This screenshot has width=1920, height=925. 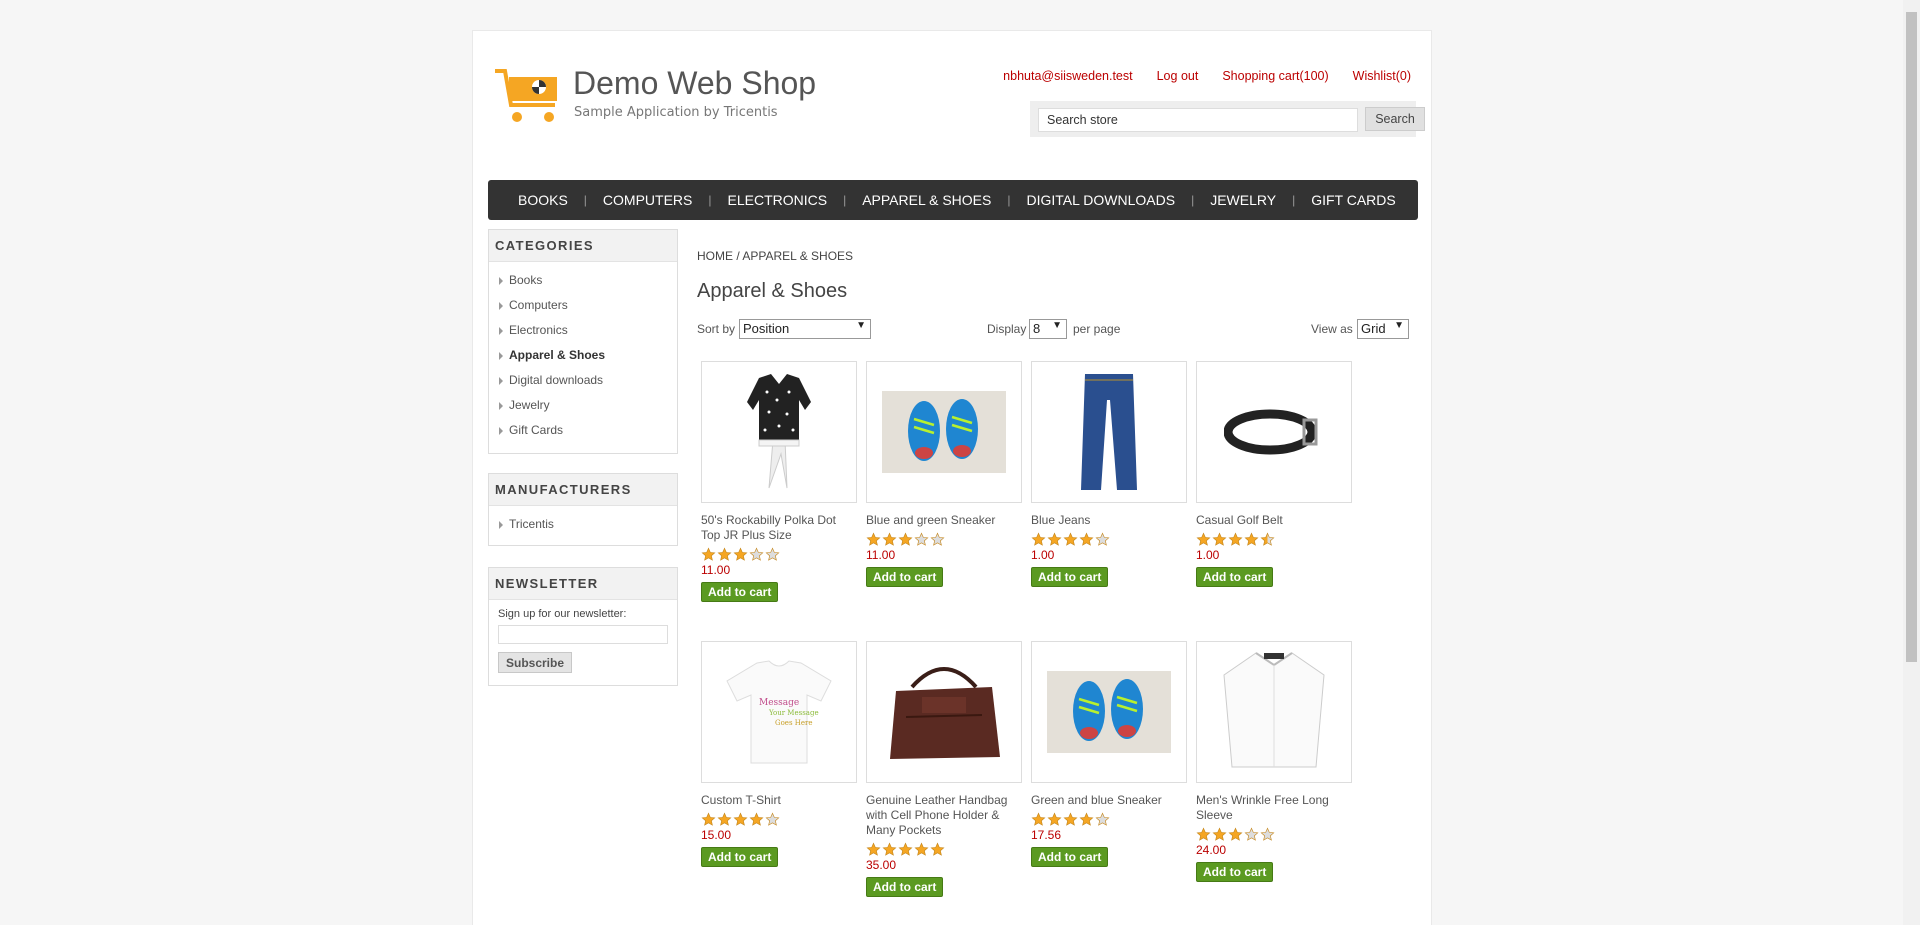 What do you see at coordinates (1101, 200) in the screenshot?
I see `menu-digital-downloads: DIGITAL DOWNLOADS` at bounding box center [1101, 200].